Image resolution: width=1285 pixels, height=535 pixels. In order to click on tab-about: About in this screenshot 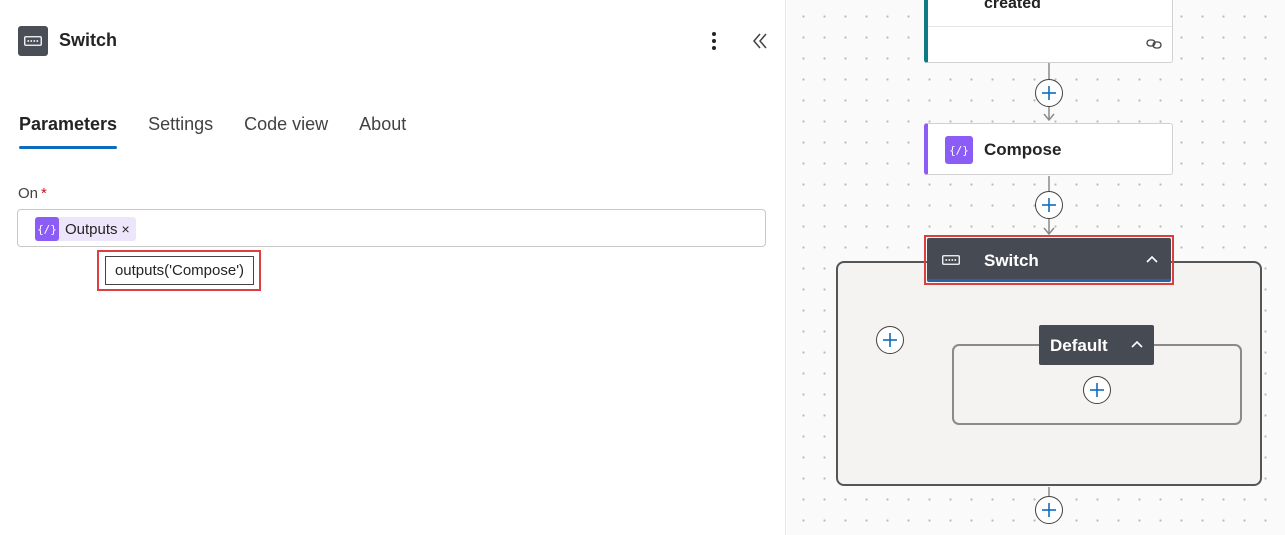, I will do `click(382, 131)`.